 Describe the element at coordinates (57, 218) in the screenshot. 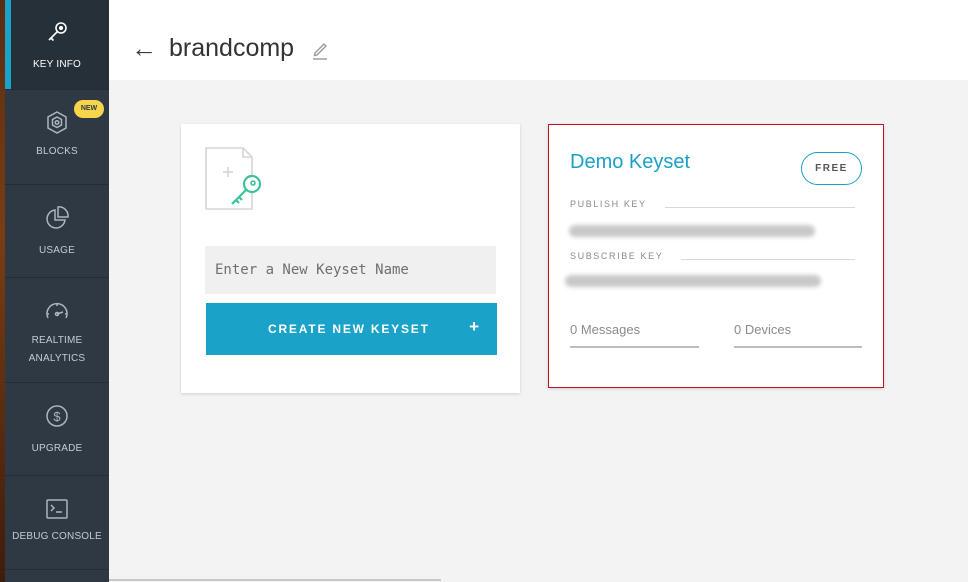

I see `pie-chart-icon` at that location.